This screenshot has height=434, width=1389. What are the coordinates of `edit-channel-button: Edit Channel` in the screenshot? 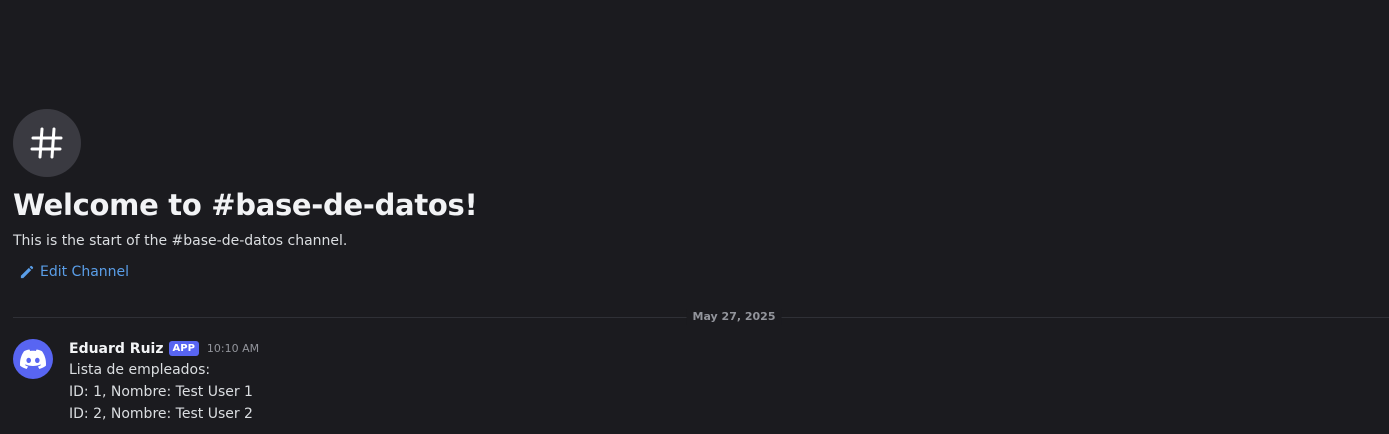 It's located at (74, 272).